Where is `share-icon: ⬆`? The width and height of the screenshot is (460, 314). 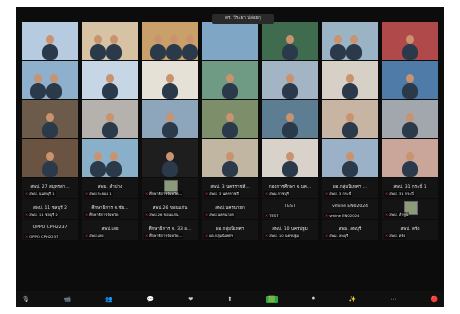
share-icon: ⬆ is located at coordinates (229, 299).